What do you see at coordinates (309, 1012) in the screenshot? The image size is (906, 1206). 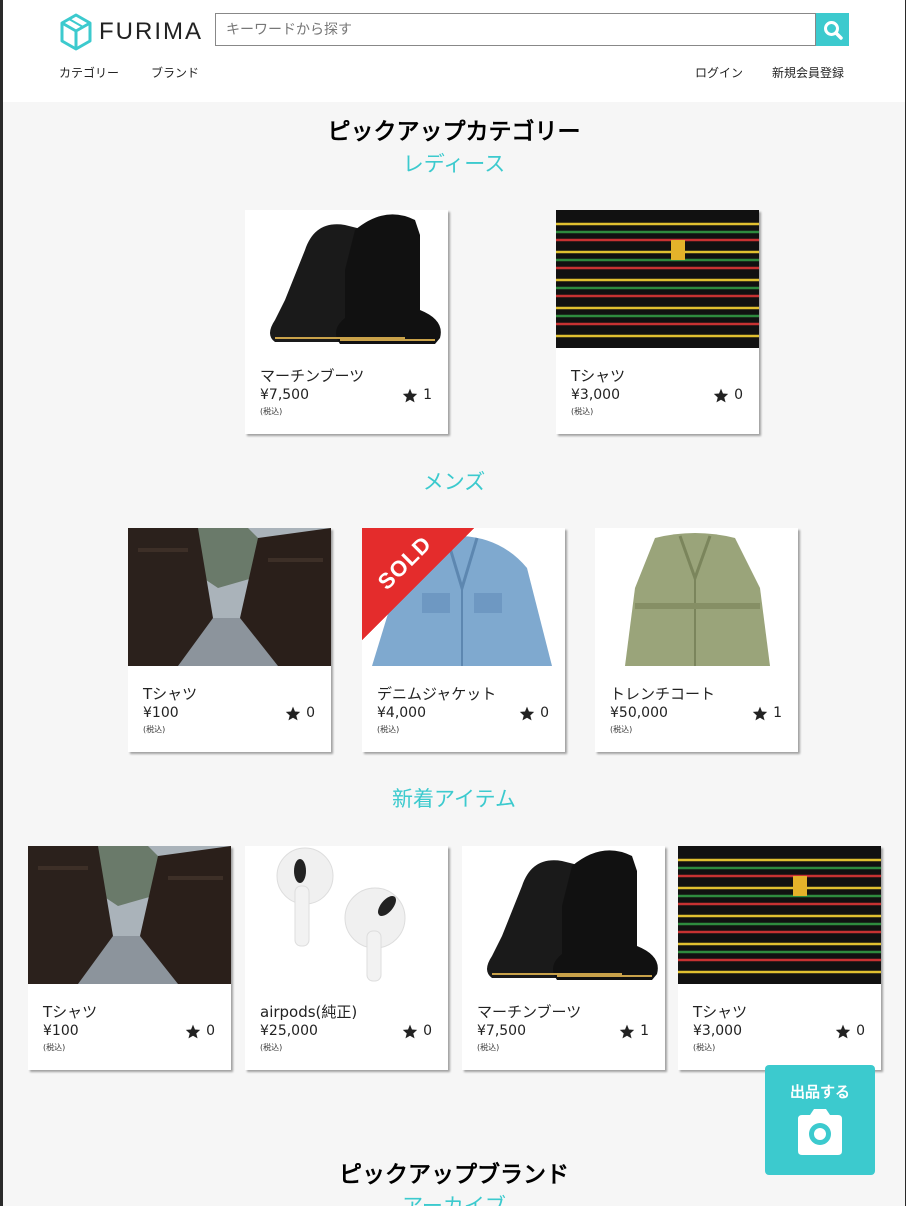 I see `item-name: airpods(純正)` at bounding box center [309, 1012].